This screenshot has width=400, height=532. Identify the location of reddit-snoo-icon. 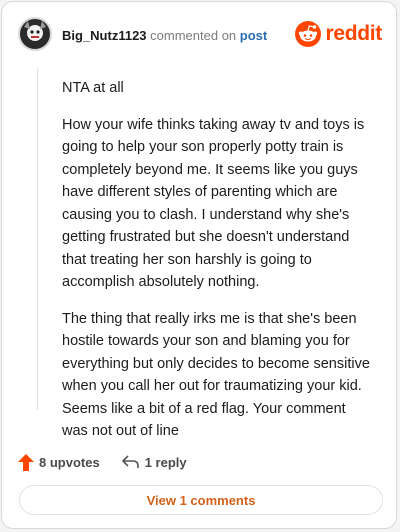
(308, 34).